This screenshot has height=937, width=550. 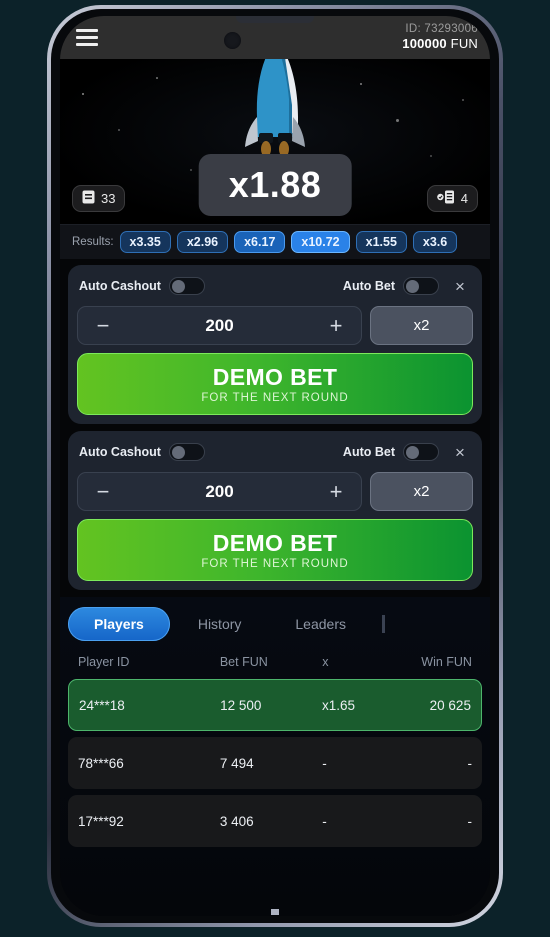 I want to click on hamburger-menu-icon, so click(x=87, y=37).